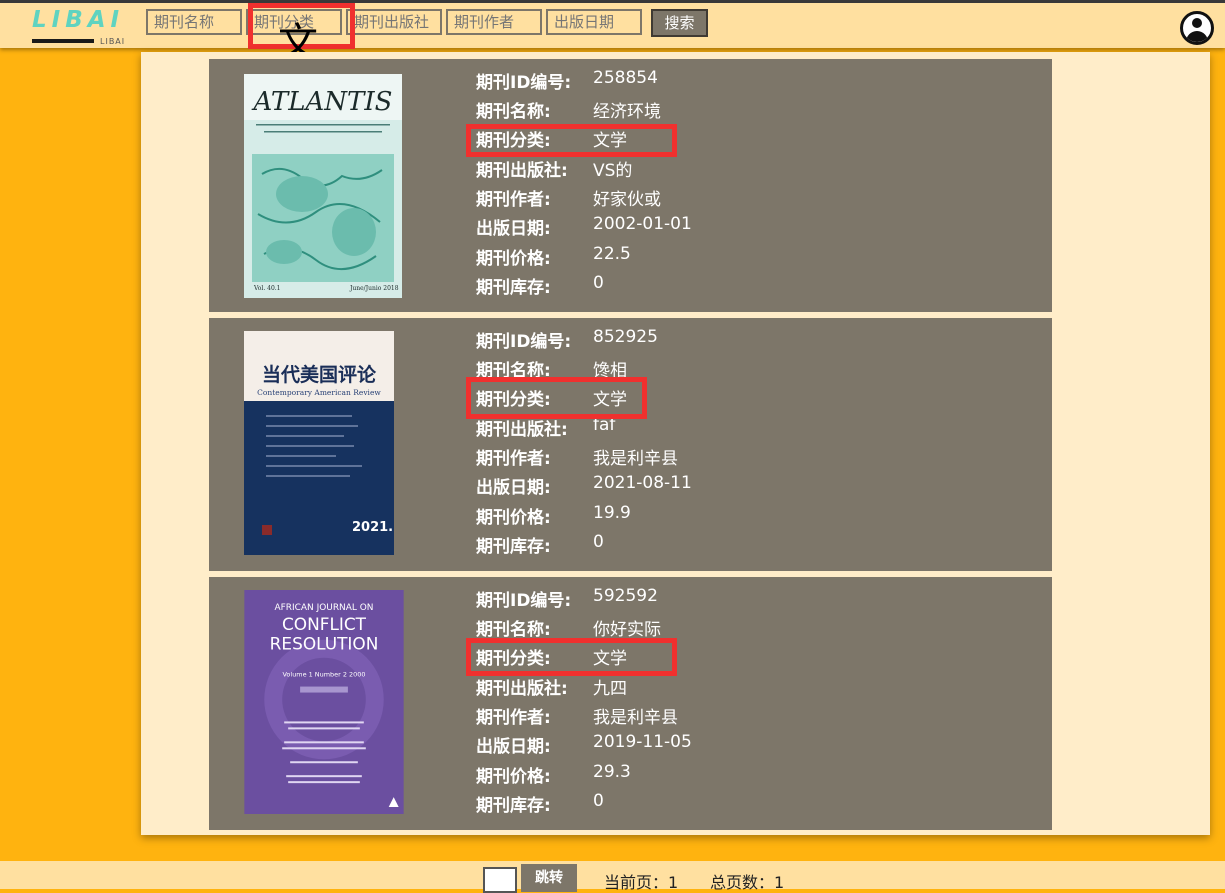  Describe the element at coordinates (1197, 36) in the screenshot. I see `avatar-body` at that location.